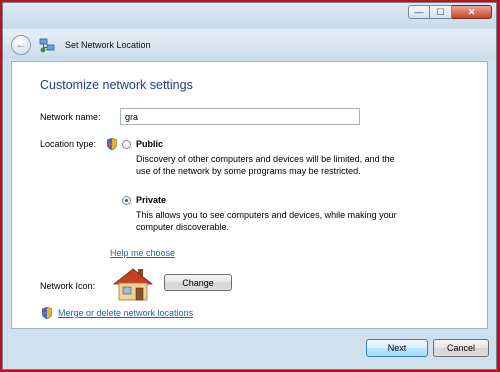 This screenshot has height=372, width=500. I want to click on help-me-choose-link: Help me choose, so click(142, 253).